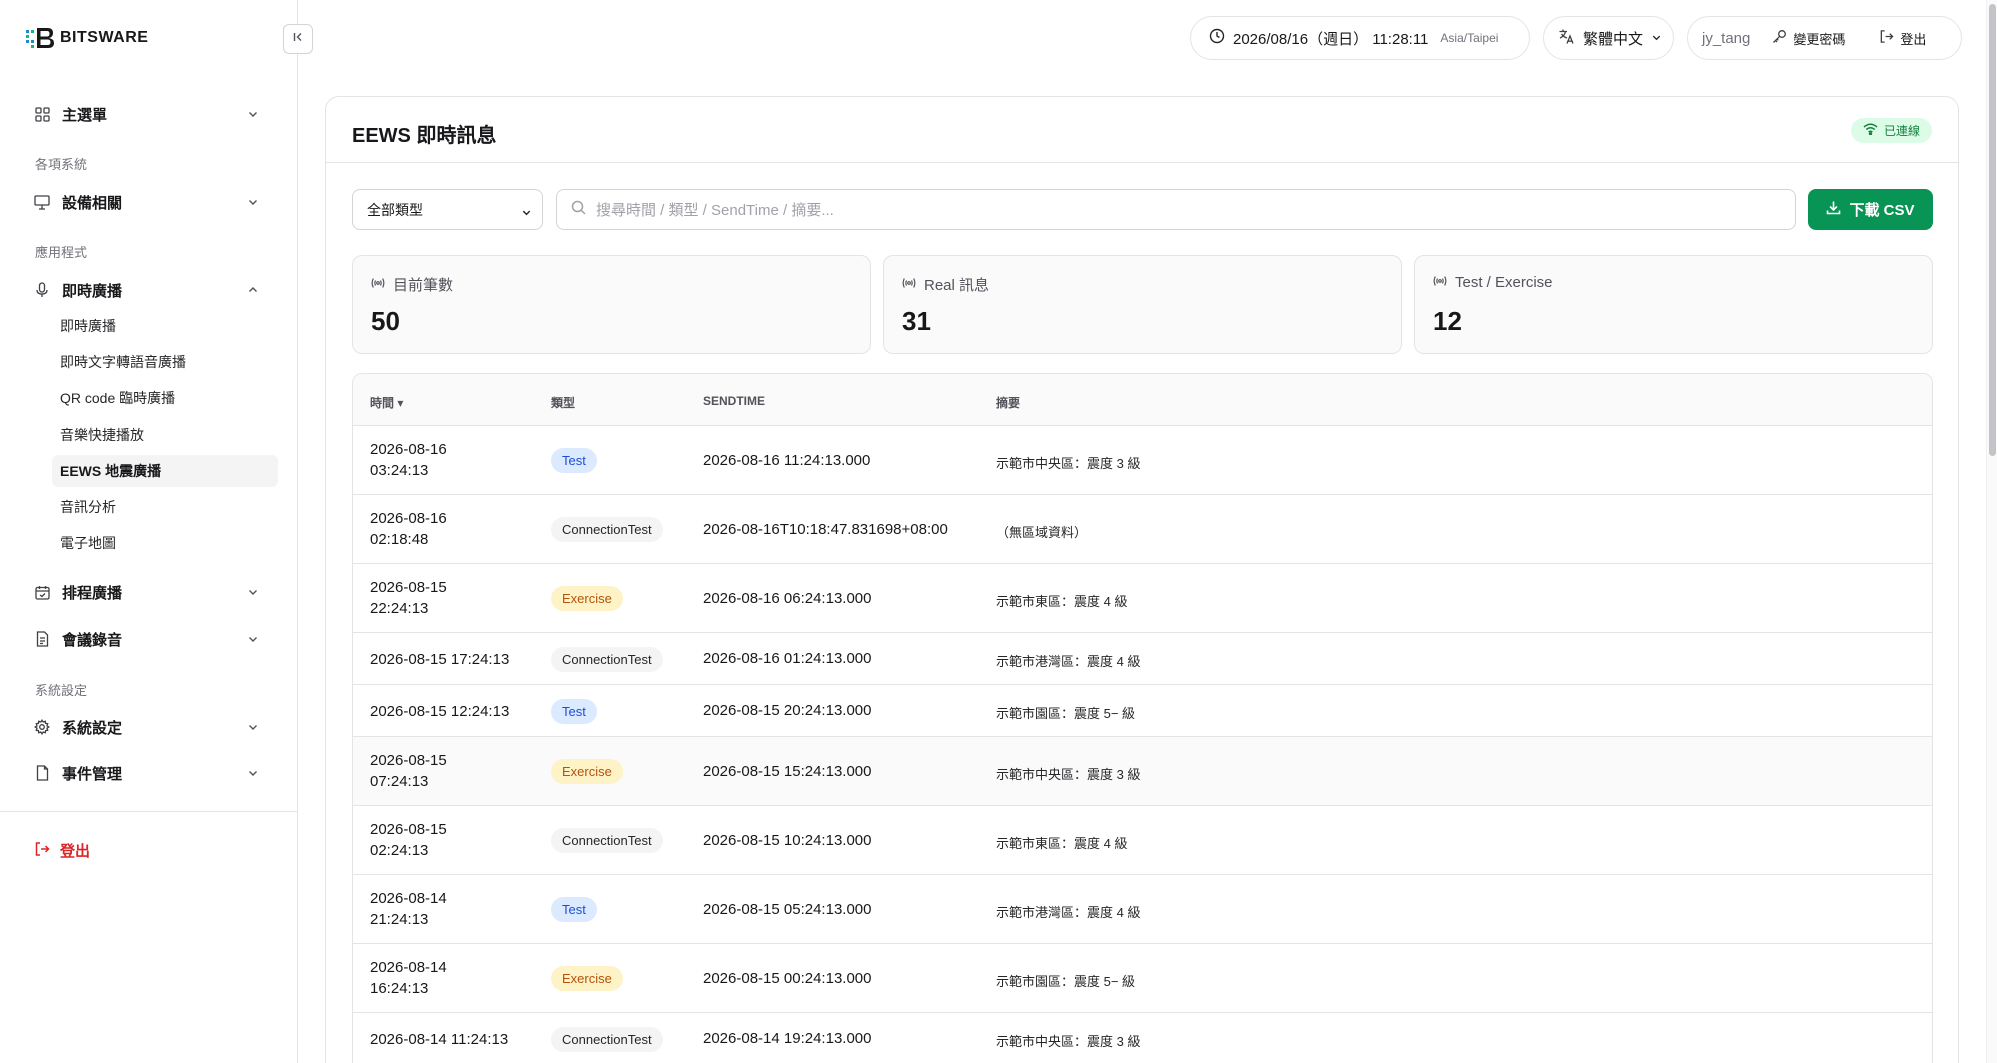 The height and width of the screenshot is (1063, 1997). I want to click on column-header-type: 類型, so click(563, 403).